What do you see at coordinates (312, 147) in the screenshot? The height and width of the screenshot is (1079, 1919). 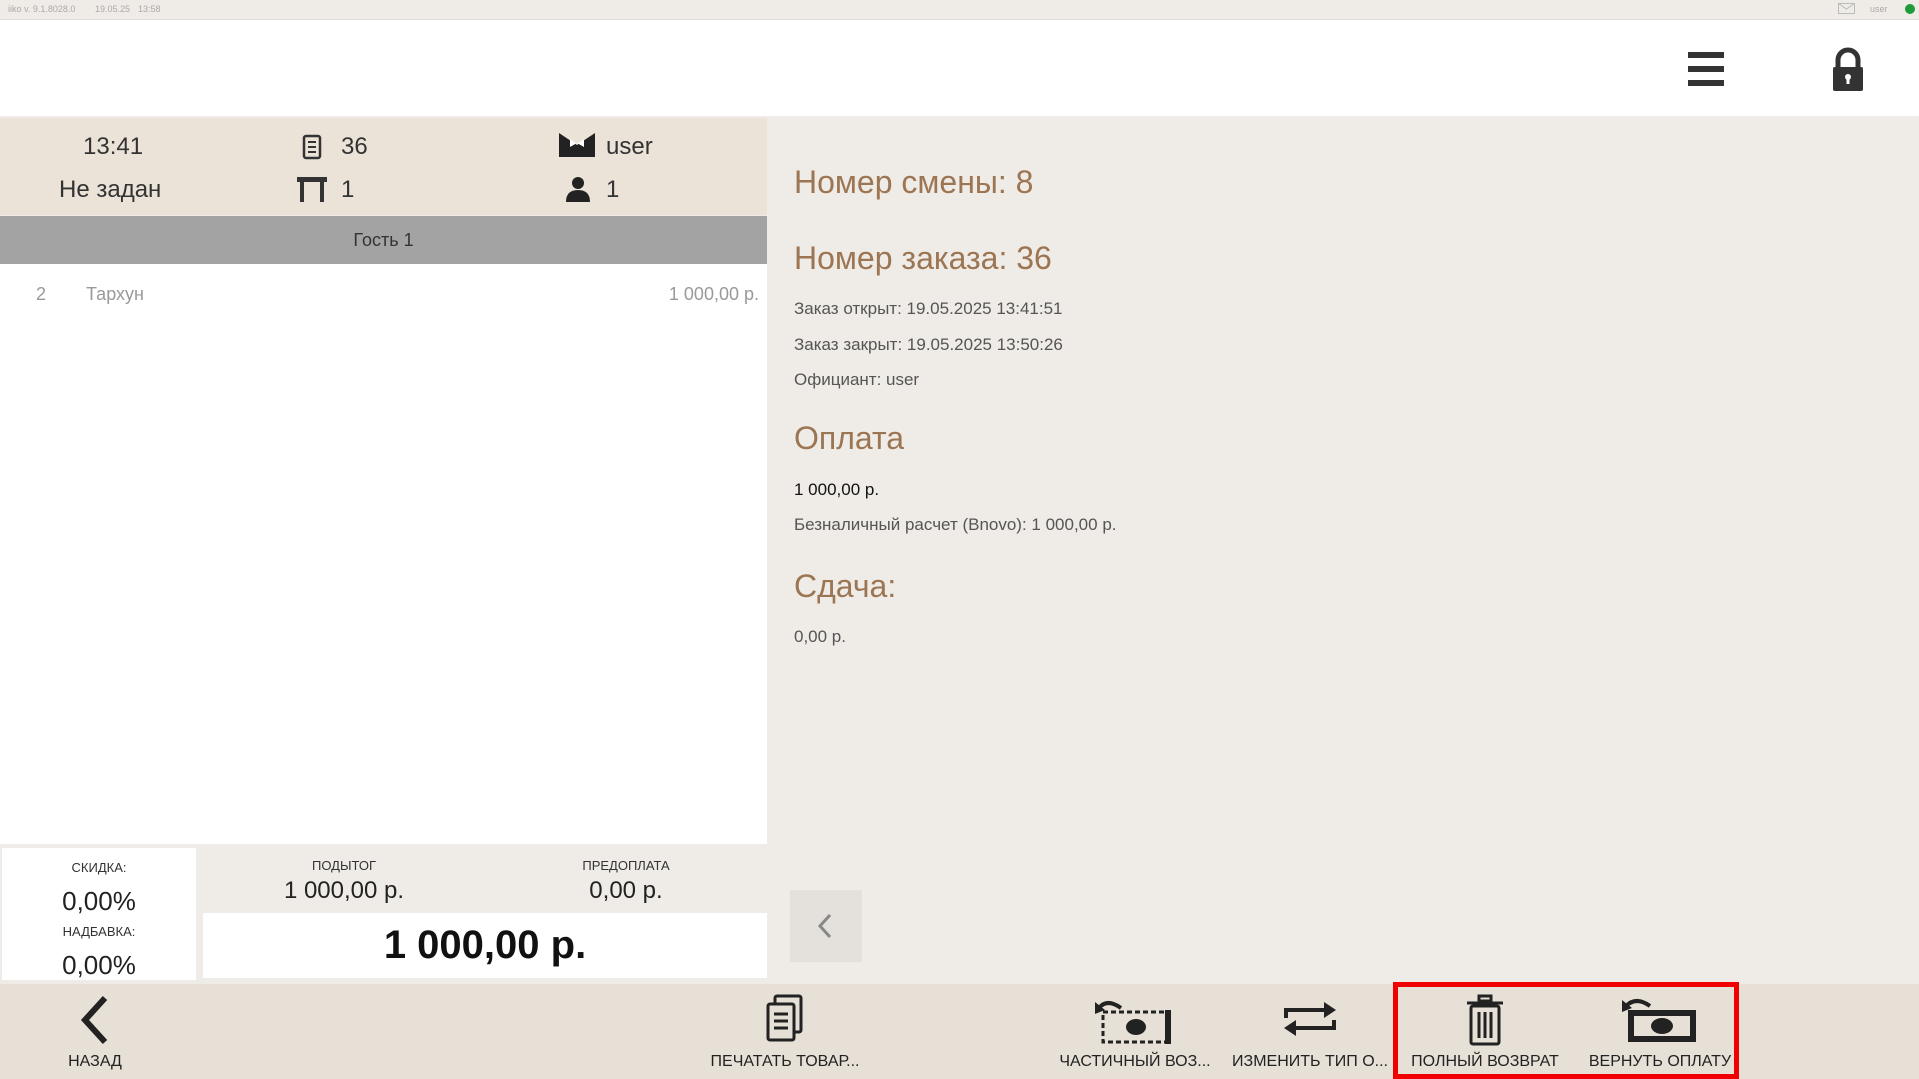 I see `receipt-icon` at bounding box center [312, 147].